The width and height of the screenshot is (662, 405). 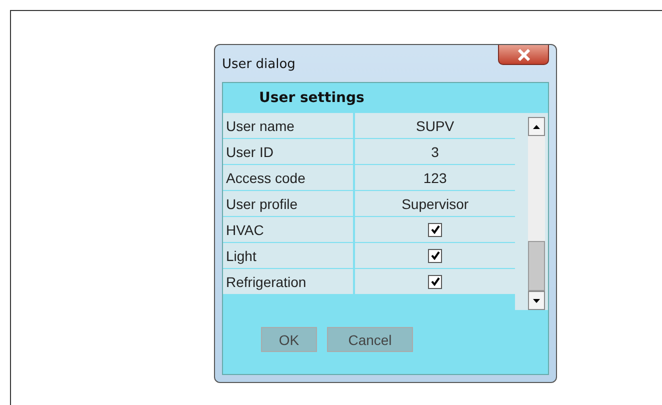 What do you see at coordinates (289, 125) in the screenshot?
I see `table-cell: User name` at bounding box center [289, 125].